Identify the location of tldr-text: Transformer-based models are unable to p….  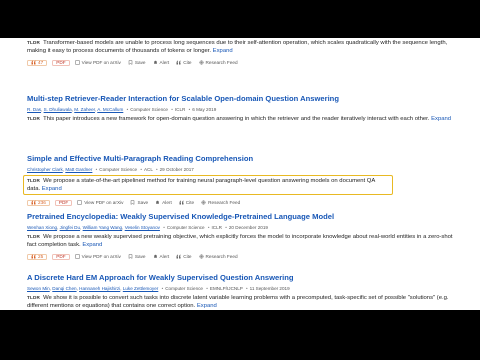
(237, 47).